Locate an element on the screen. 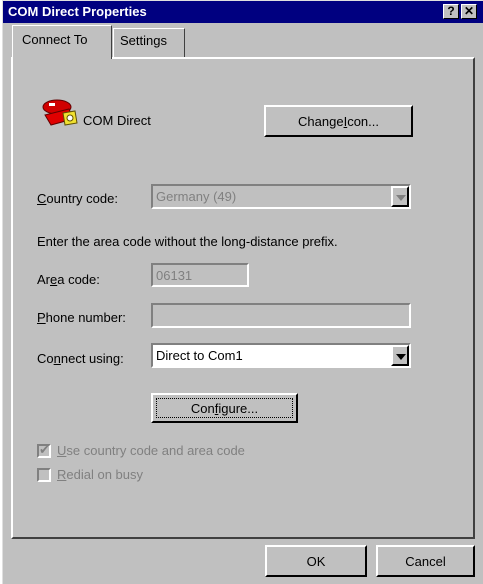  country-code-select: Germany (49) is located at coordinates (281, 196).